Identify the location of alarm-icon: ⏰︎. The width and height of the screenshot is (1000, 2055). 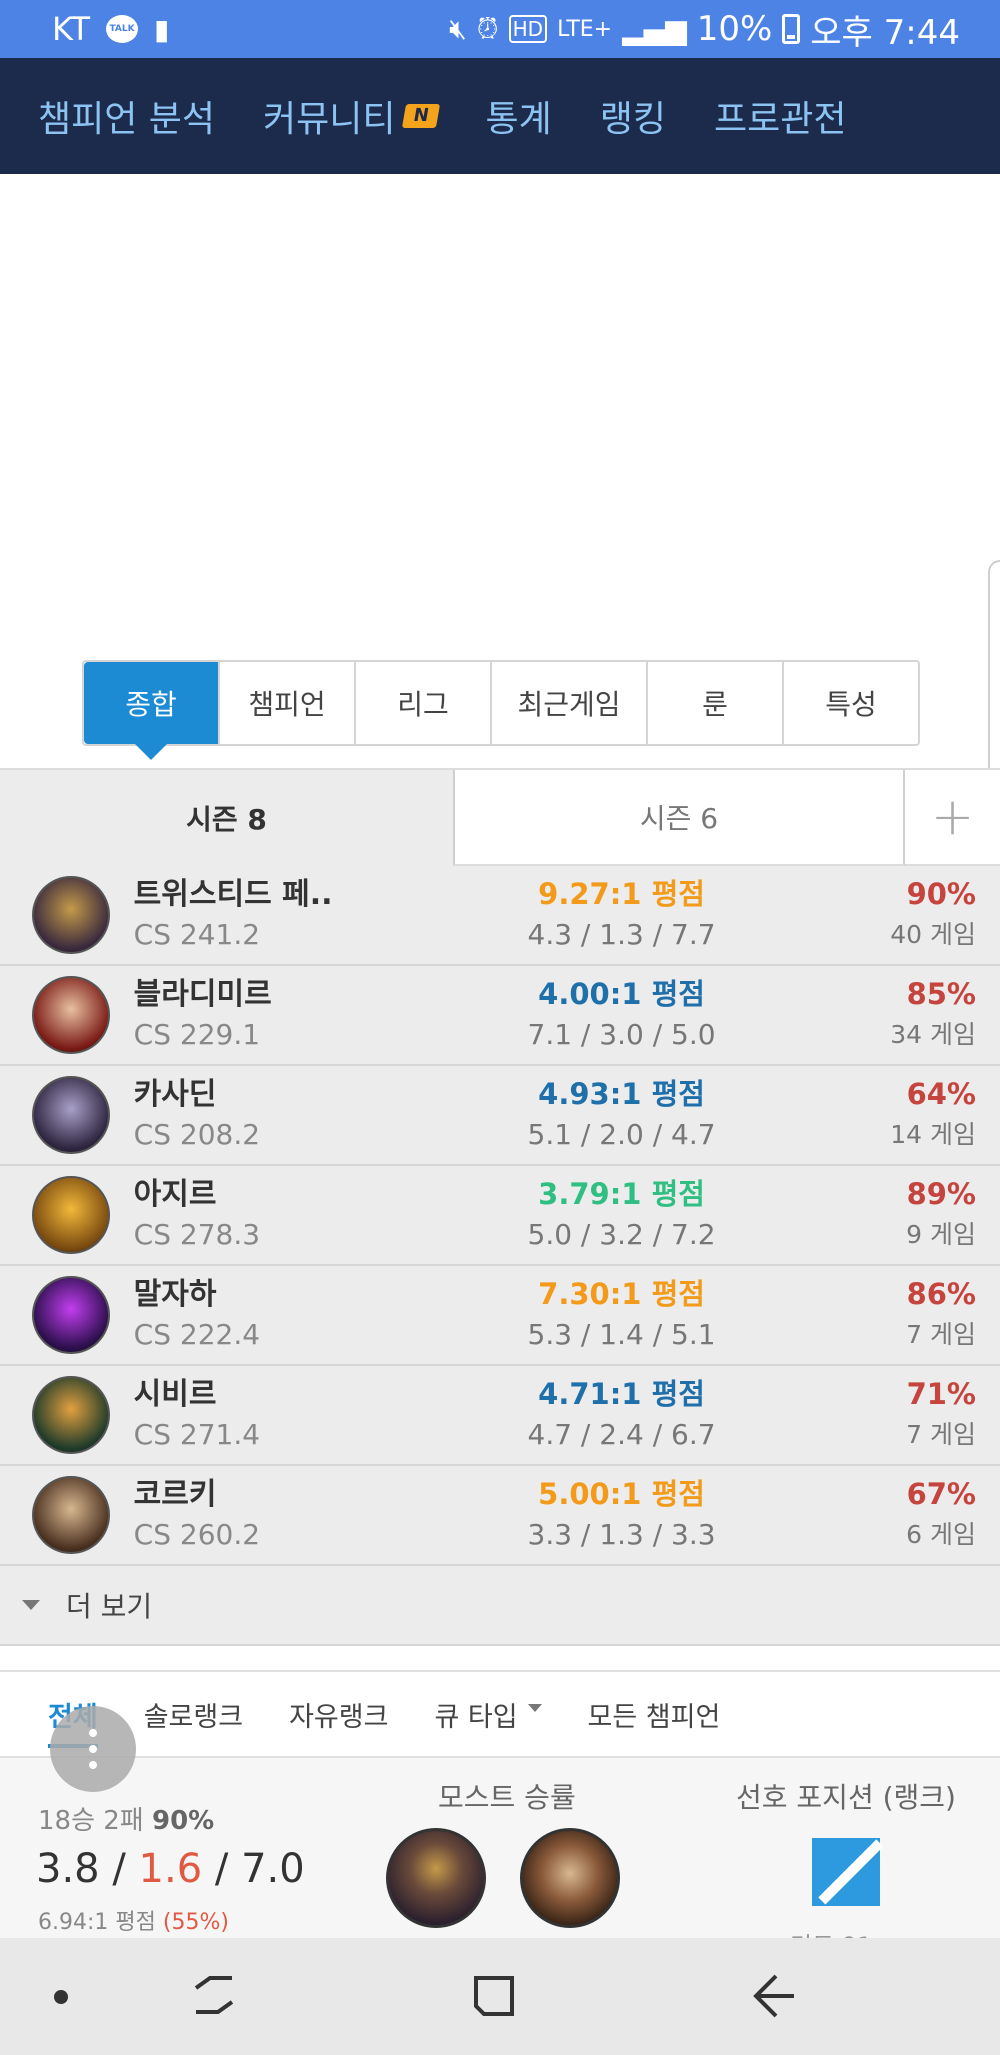
(487, 28).